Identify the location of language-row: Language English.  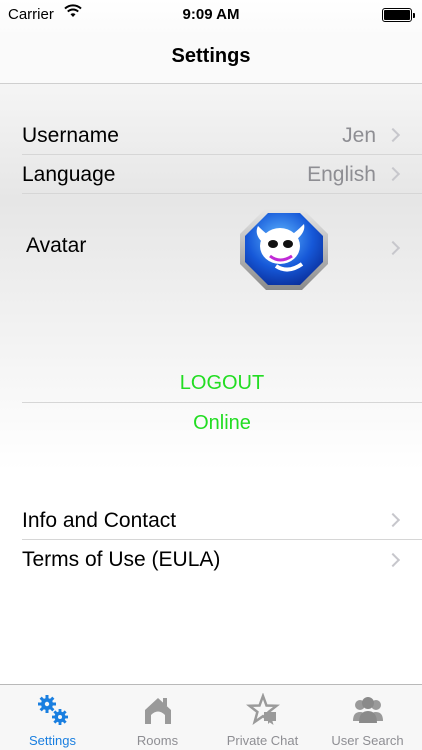
(222, 174).